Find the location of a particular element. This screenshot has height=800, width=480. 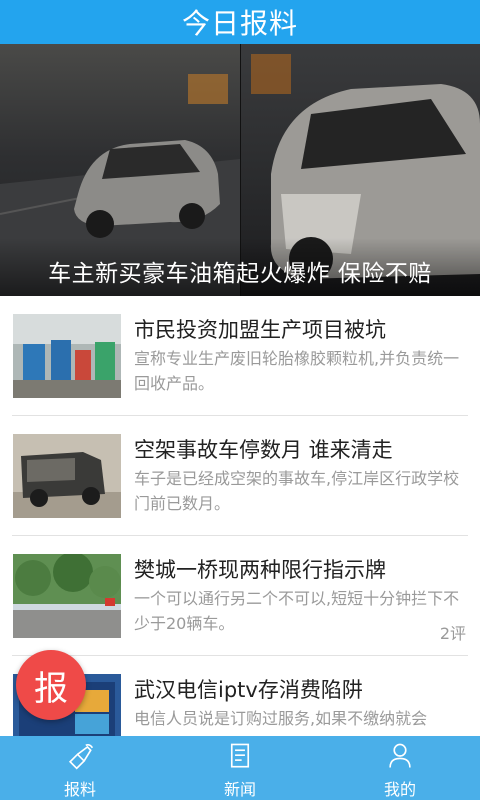

news-summary: 电信人员说是订购过服务,如果不缴纳就会 is located at coordinates (281, 718).